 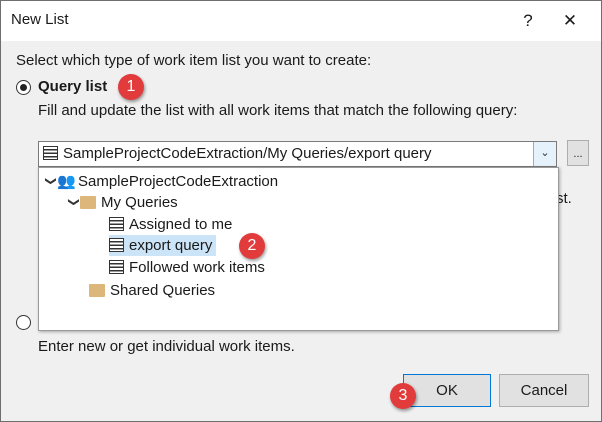 I want to click on tree-item-query-selected: export query, so click(x=163, y=245).